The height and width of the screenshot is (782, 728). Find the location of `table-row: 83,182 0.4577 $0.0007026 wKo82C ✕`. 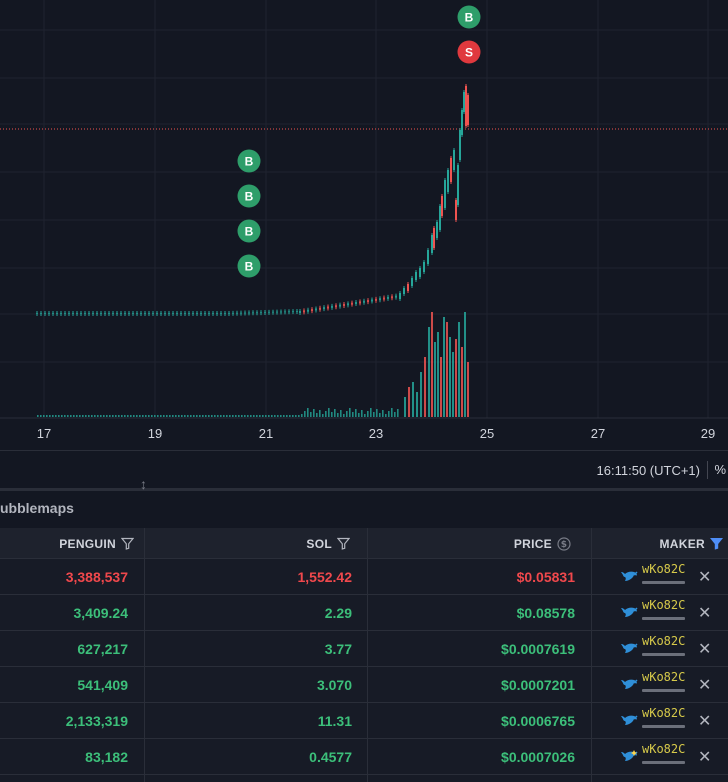

table-row: 83,182 0.4577 $0.0007026 wKo82C ✕ is located at coordinates (364, 757).